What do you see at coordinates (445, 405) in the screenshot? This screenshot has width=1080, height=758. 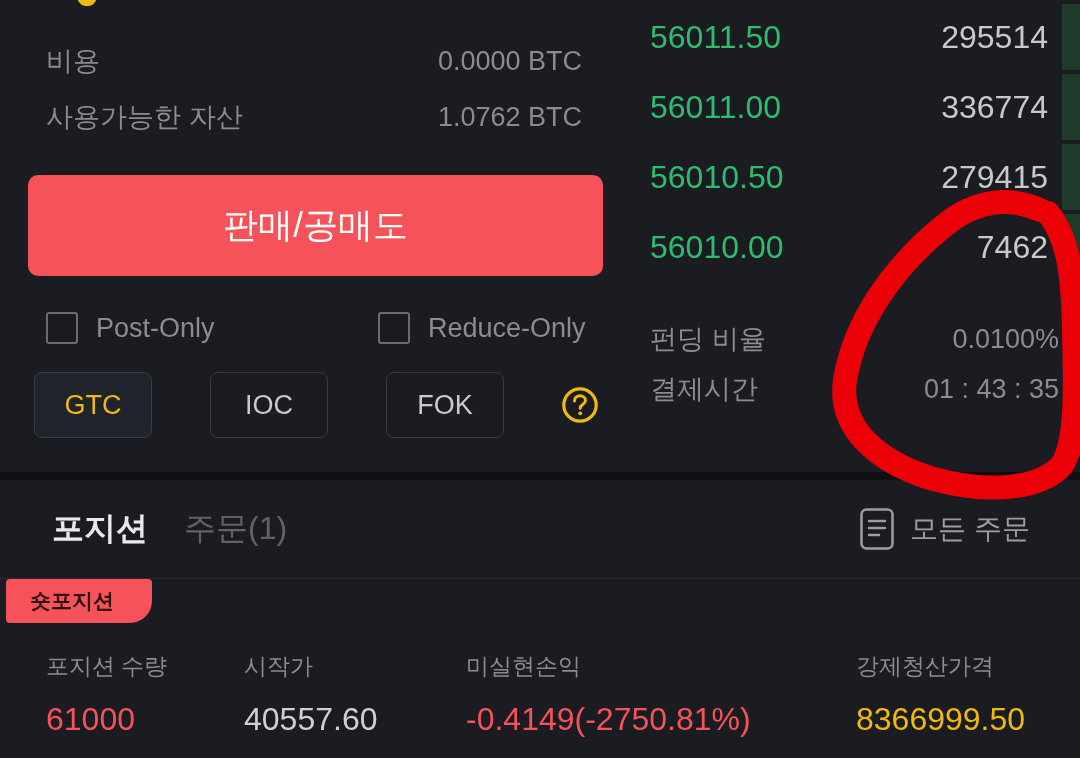 I see `time-in-force-button: FOK` at bounding box center [445, 405].